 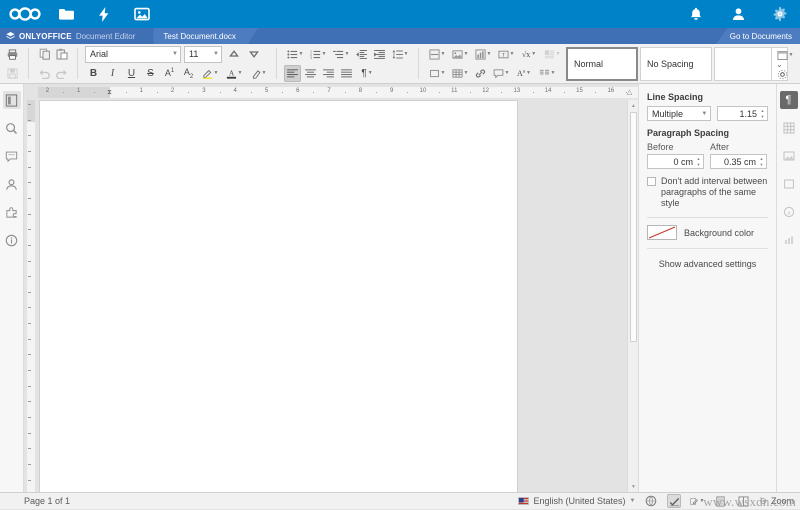 I want to click on insert-shape-button: ▼, so click(x=437, y=73).